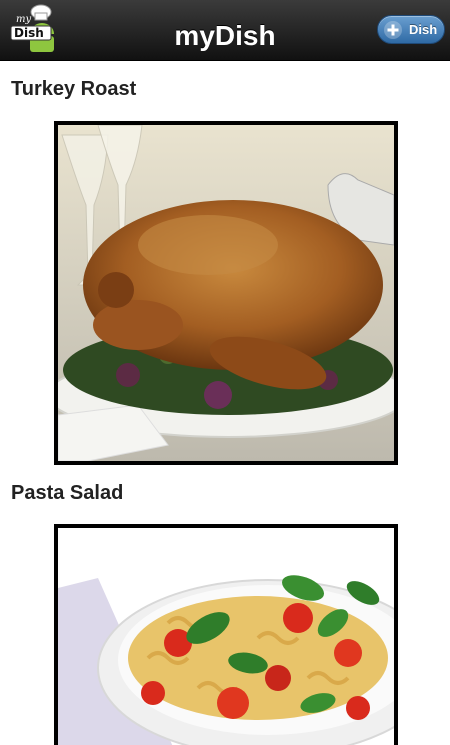 This screenshot has height=745, width=450. What do you see at coordinates (67, 493) in the screenshot?
I see `dish-title-pasta-salad: Pasta Salad` at bounding box center [67, 493].